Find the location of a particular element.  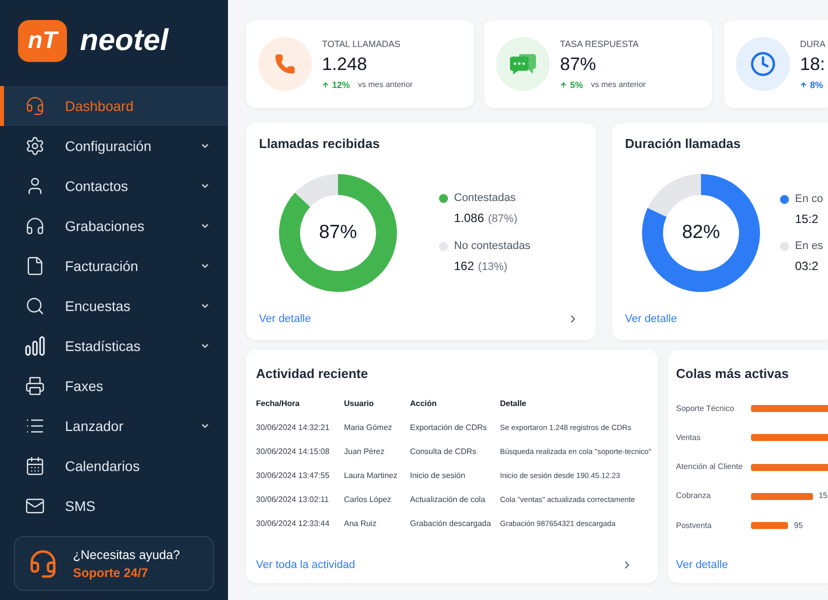

legend-label: No contestadas is located at coordinates (492, 246).